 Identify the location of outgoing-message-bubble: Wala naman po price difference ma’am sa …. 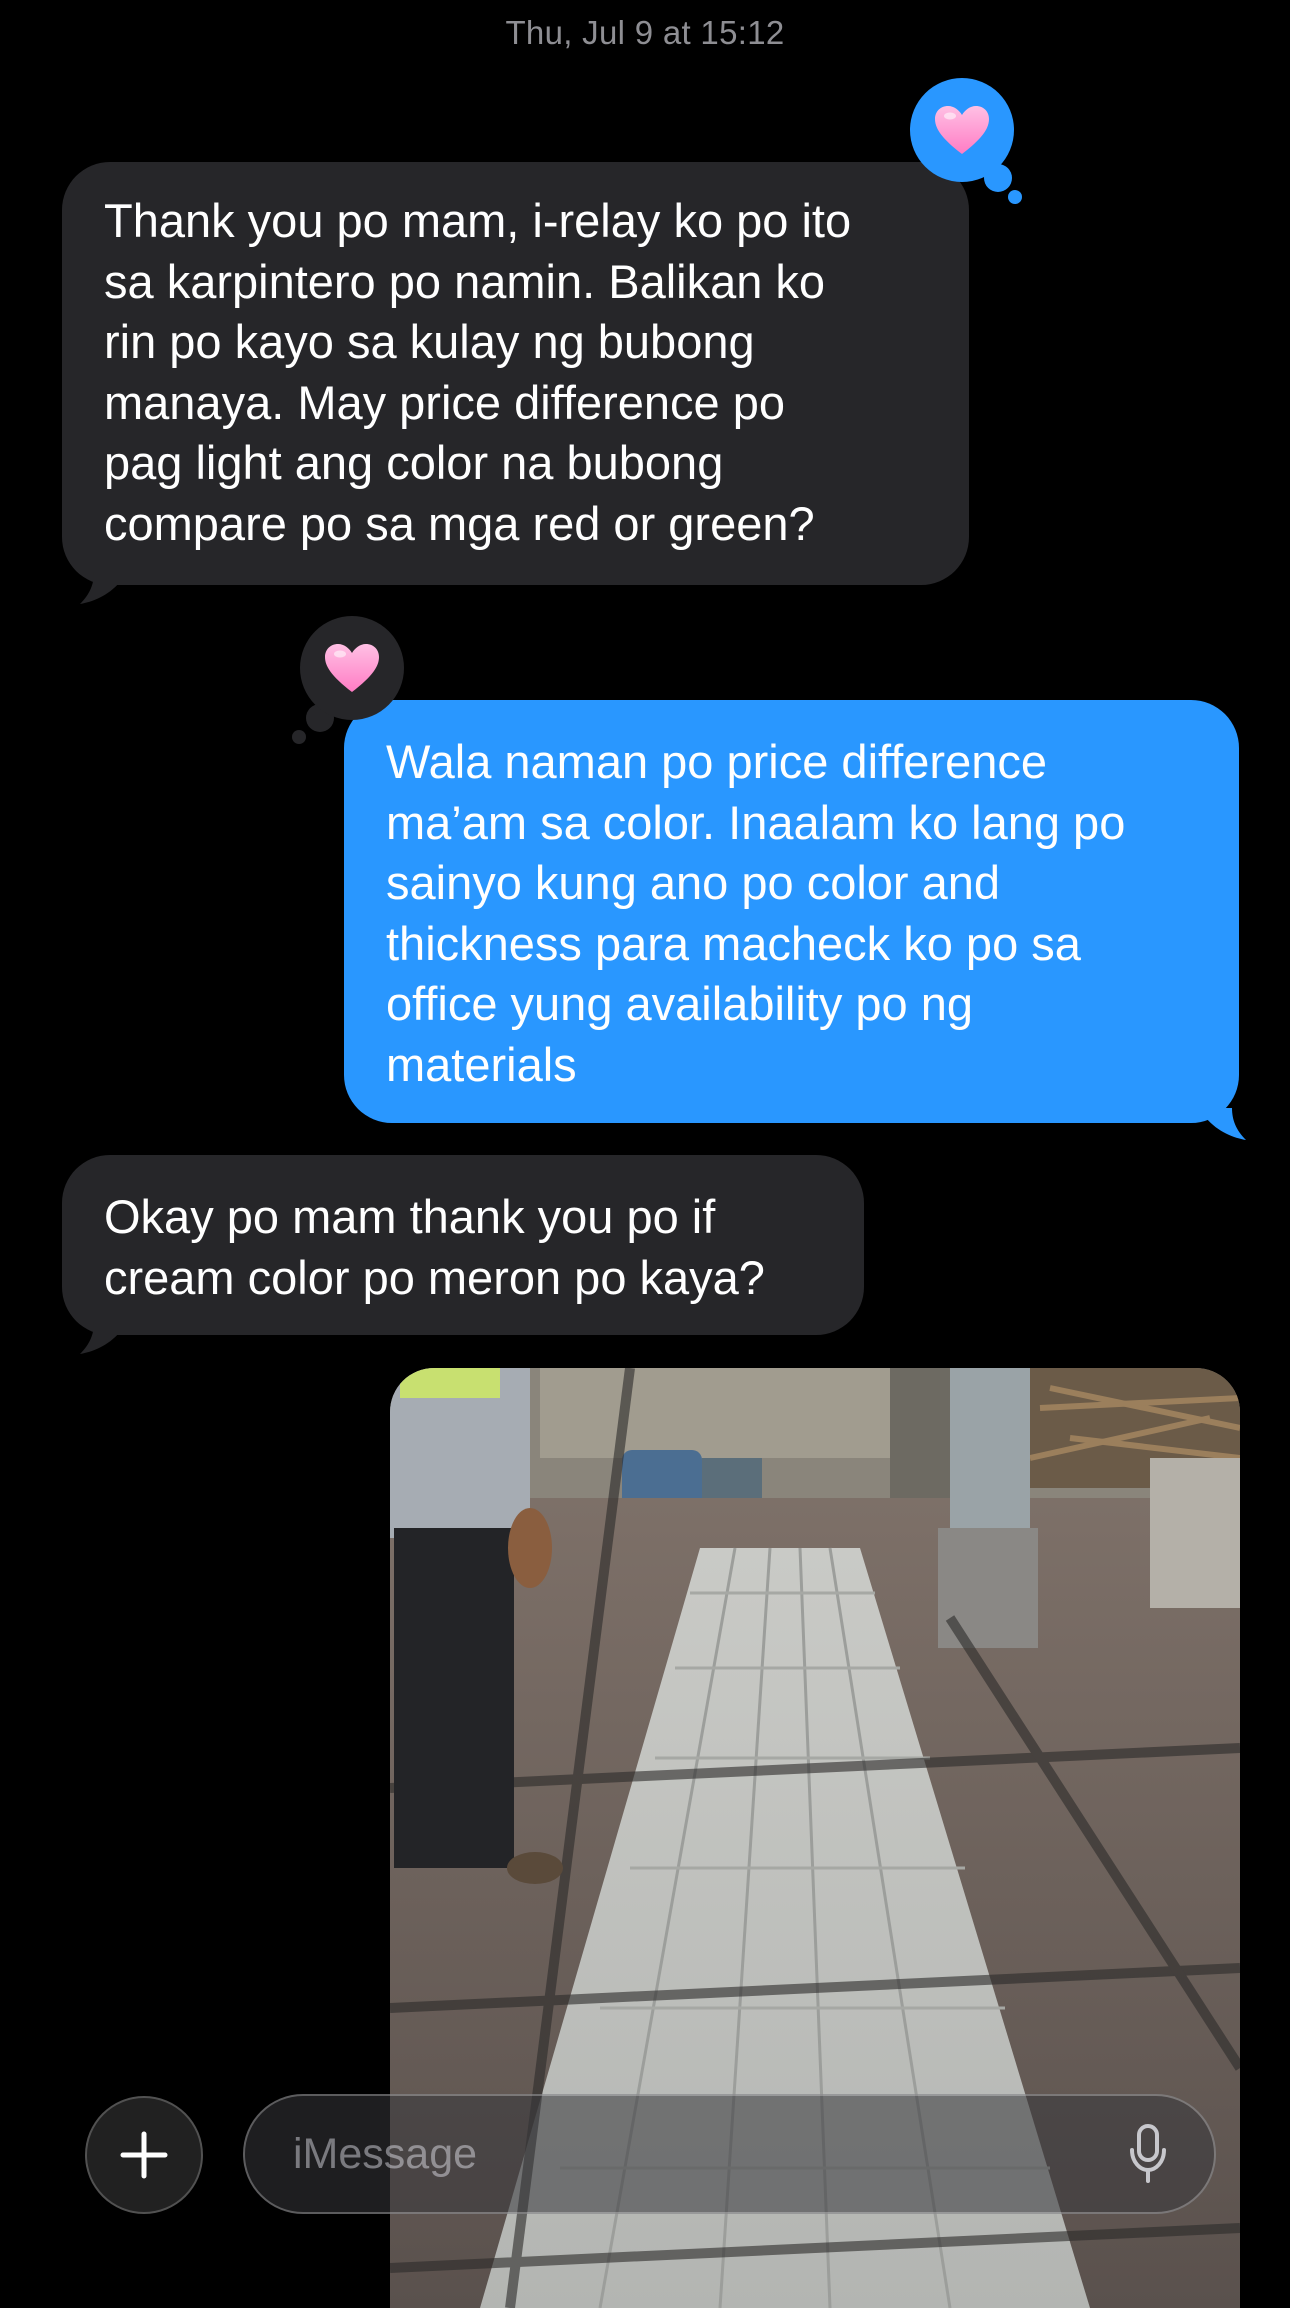
(791, 911).